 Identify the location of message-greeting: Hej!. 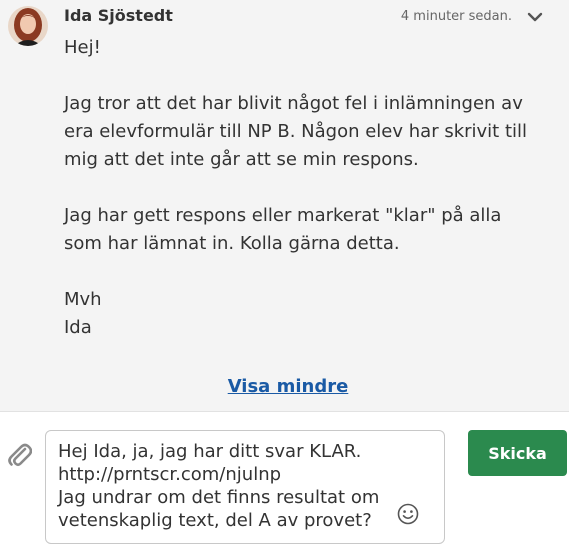
(82, 47).